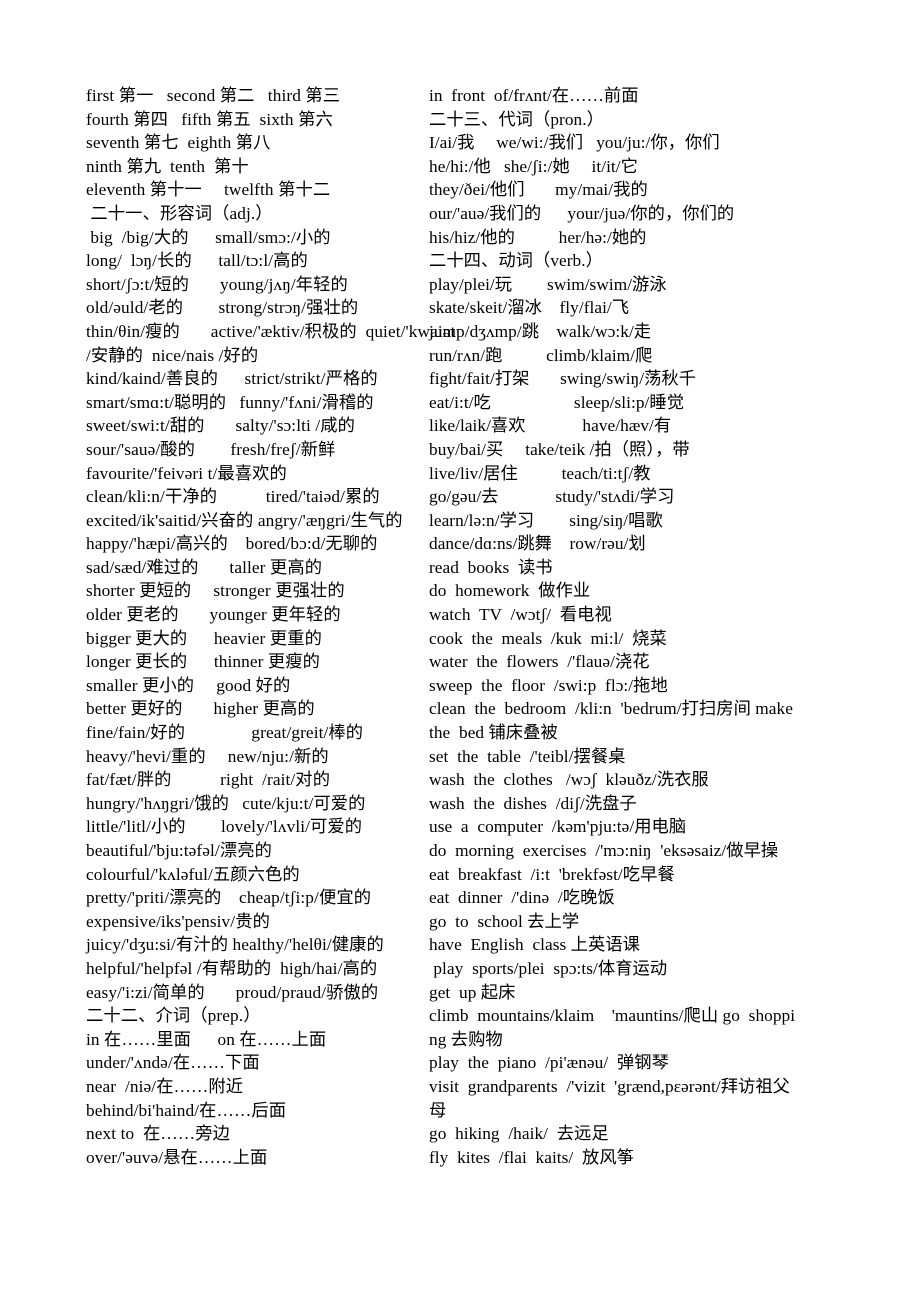 The width and height of the screenshot is (920, 1302). What do you see at coordinates (504, 921) in the screenshot?
I see `vocab-line: go to school 去上学` at bounding box center [504, 921].